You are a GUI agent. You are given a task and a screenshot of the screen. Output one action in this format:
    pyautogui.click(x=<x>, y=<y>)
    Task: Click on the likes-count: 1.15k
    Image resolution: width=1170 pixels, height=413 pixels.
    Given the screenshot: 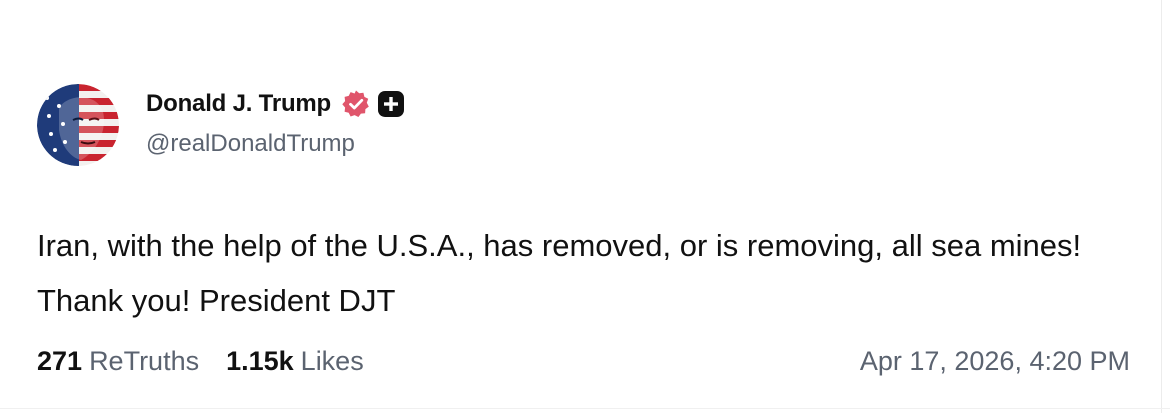 What is the action you would take?
    pyautogui.click(x=260, y=360)
    